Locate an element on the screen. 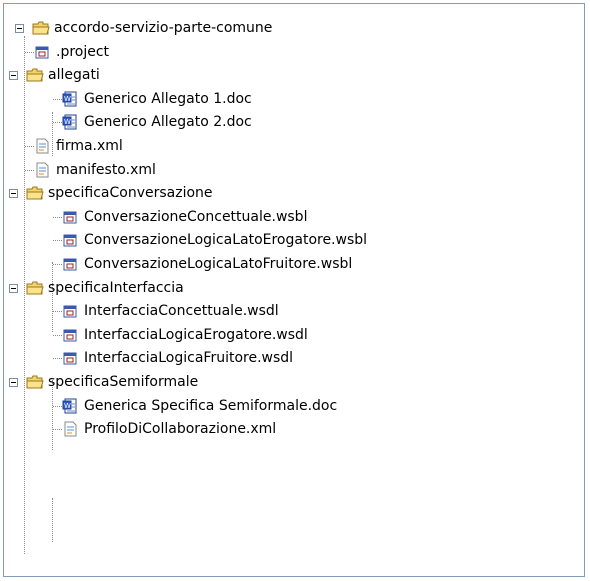  tree-node-file: manifesto.xml is located at coordinates (95, 170).